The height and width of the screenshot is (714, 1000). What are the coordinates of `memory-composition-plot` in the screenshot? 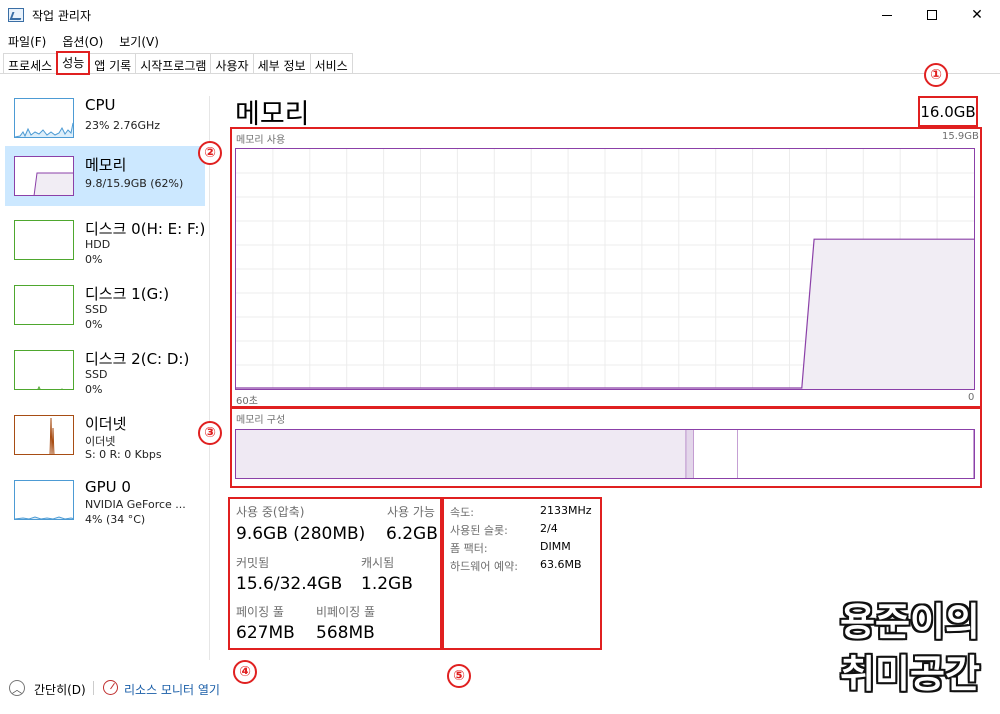 It's located at (605, 454).